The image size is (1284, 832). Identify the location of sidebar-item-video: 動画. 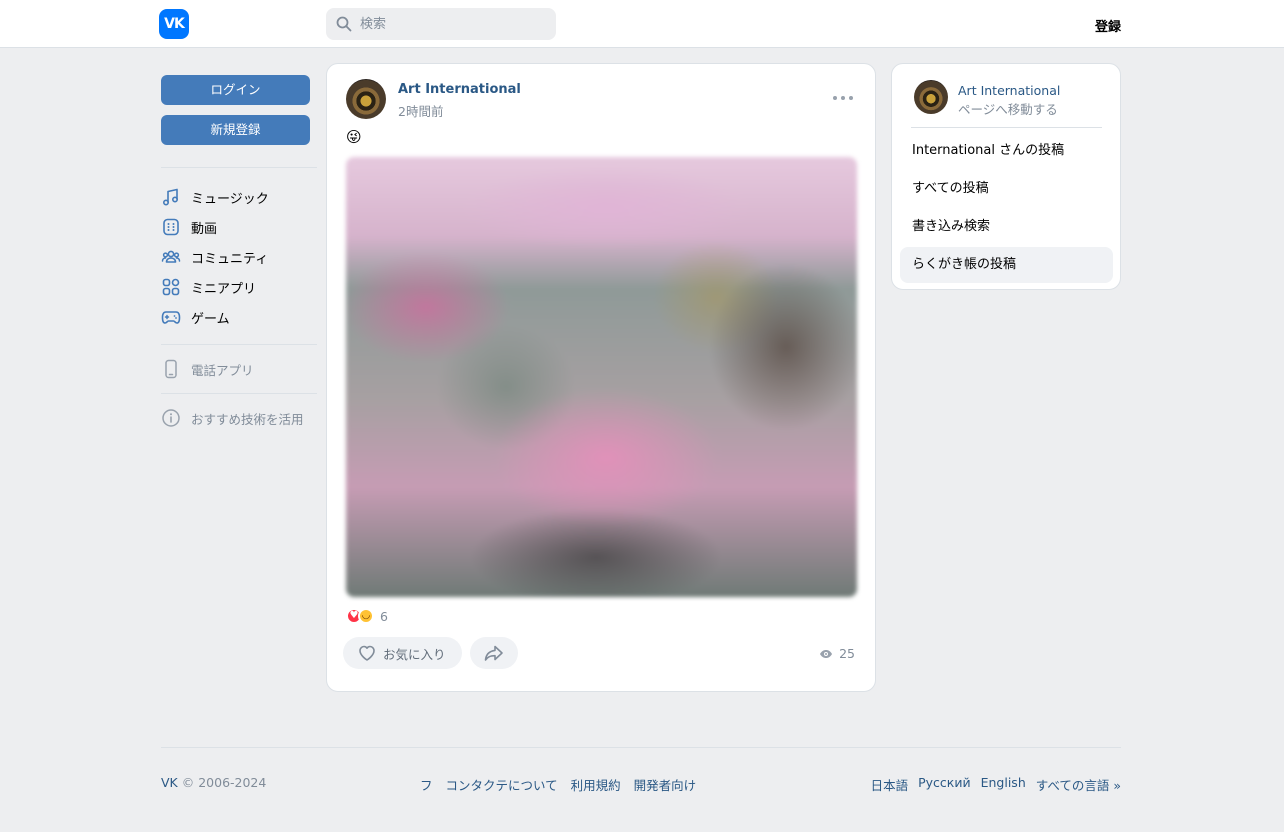
(241, 227).